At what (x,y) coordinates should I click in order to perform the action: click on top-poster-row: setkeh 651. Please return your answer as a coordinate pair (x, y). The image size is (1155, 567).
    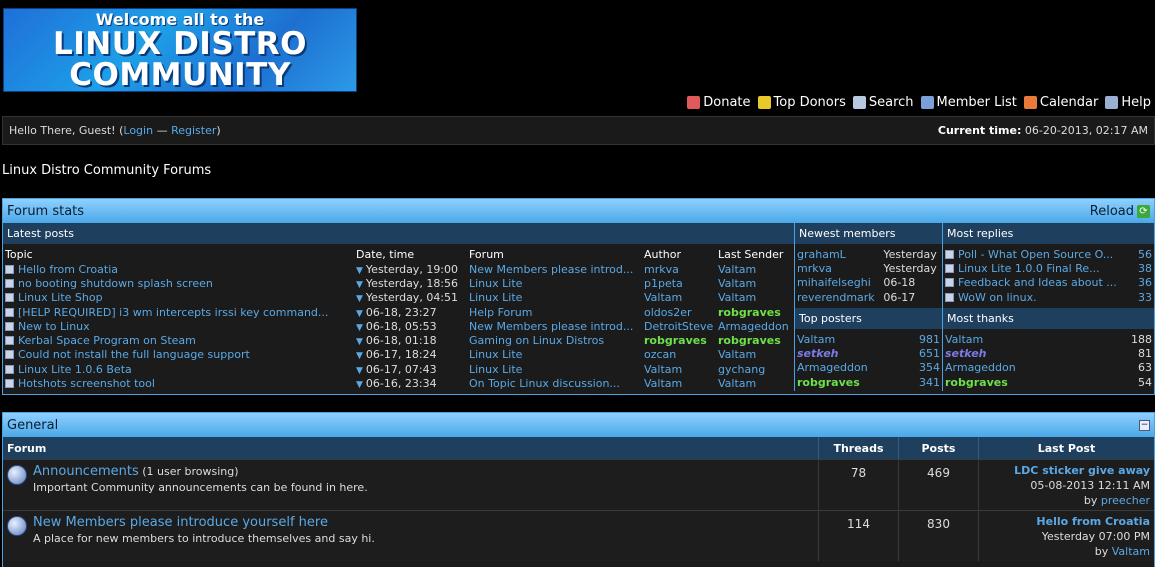
    Looking at the image, I should click on (868, 353).